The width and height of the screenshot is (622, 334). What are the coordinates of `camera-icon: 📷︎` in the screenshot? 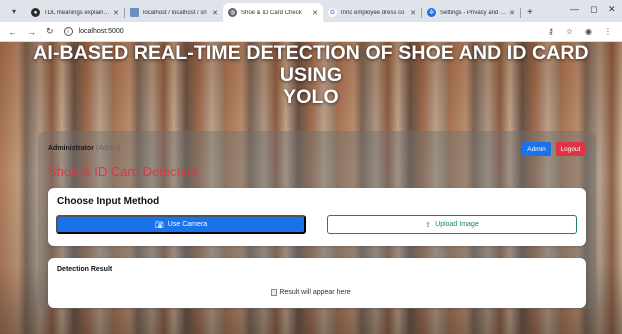 It's located at (159, 225).